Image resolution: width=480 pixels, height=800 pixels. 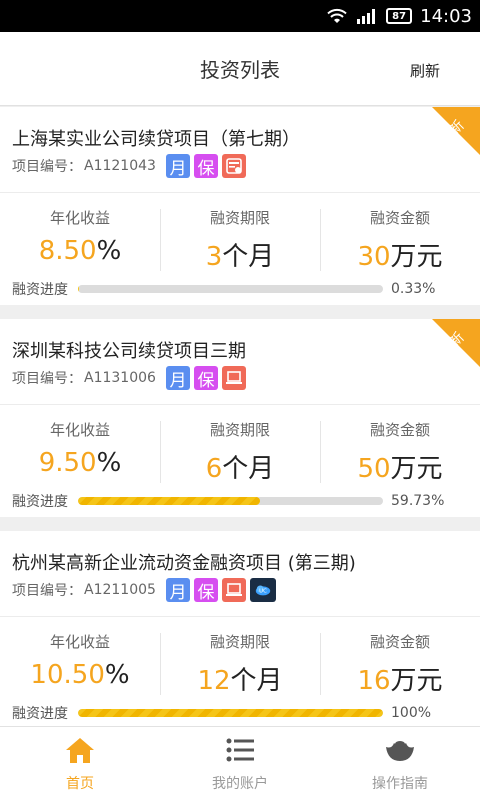 I want to click on rate-stat: 年化收益 8.50%, so click(x=80, y=240).